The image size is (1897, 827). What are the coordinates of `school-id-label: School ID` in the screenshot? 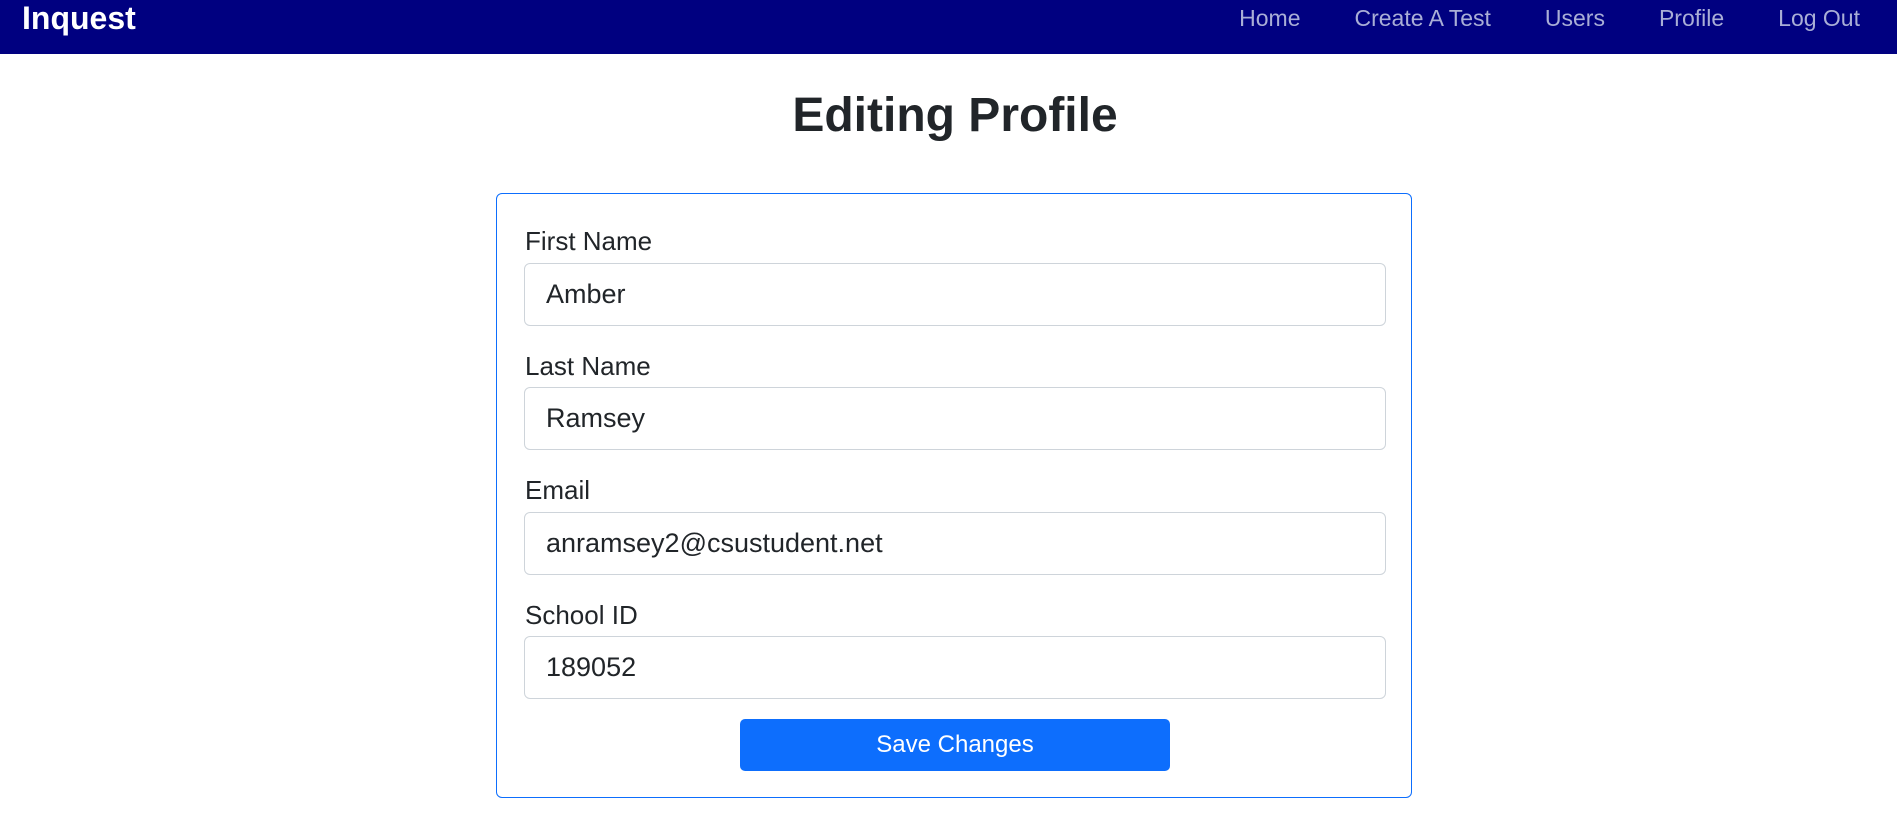 It's located at (581, 615).